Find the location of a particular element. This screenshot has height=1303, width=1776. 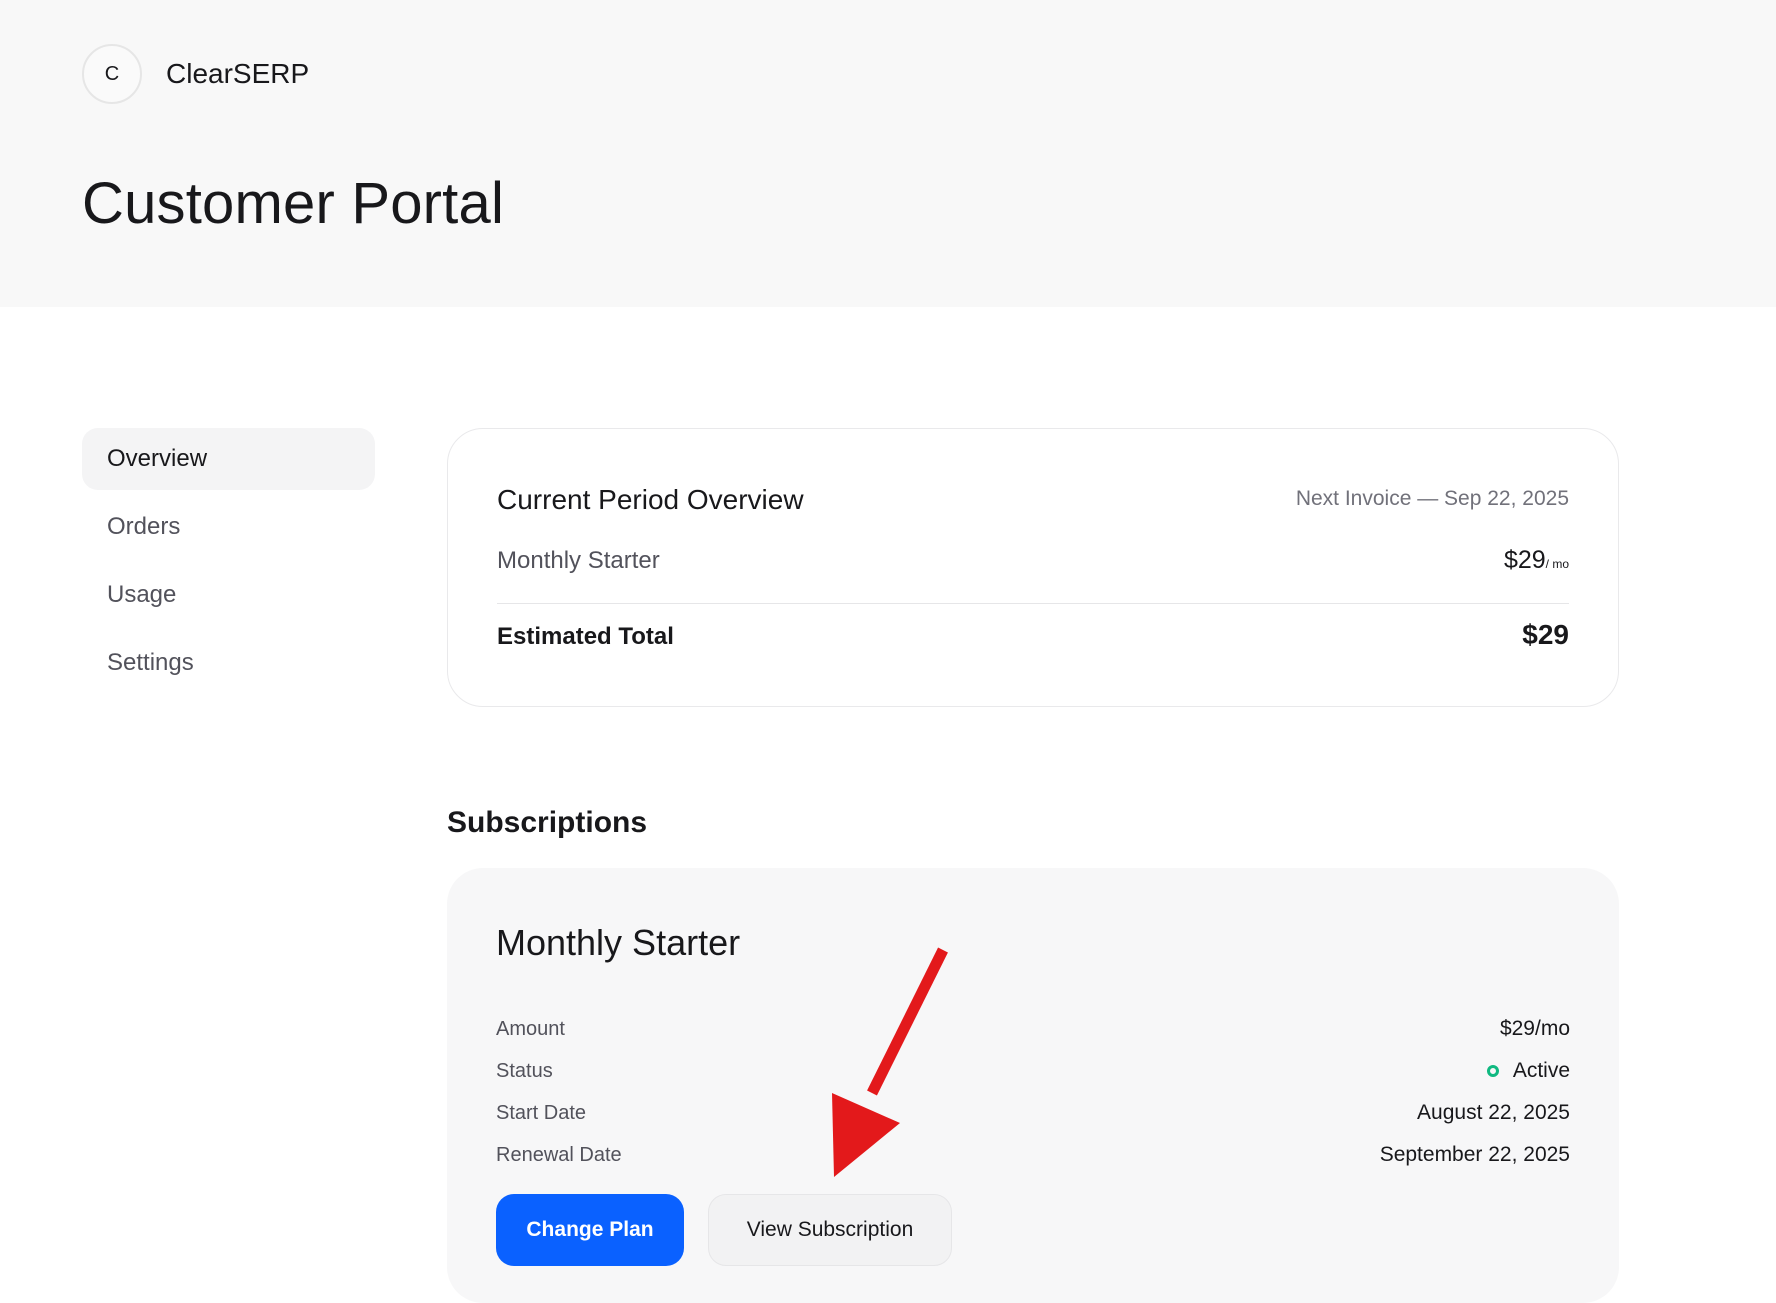

status-text: Active is located at coordinates (1541, 1070).